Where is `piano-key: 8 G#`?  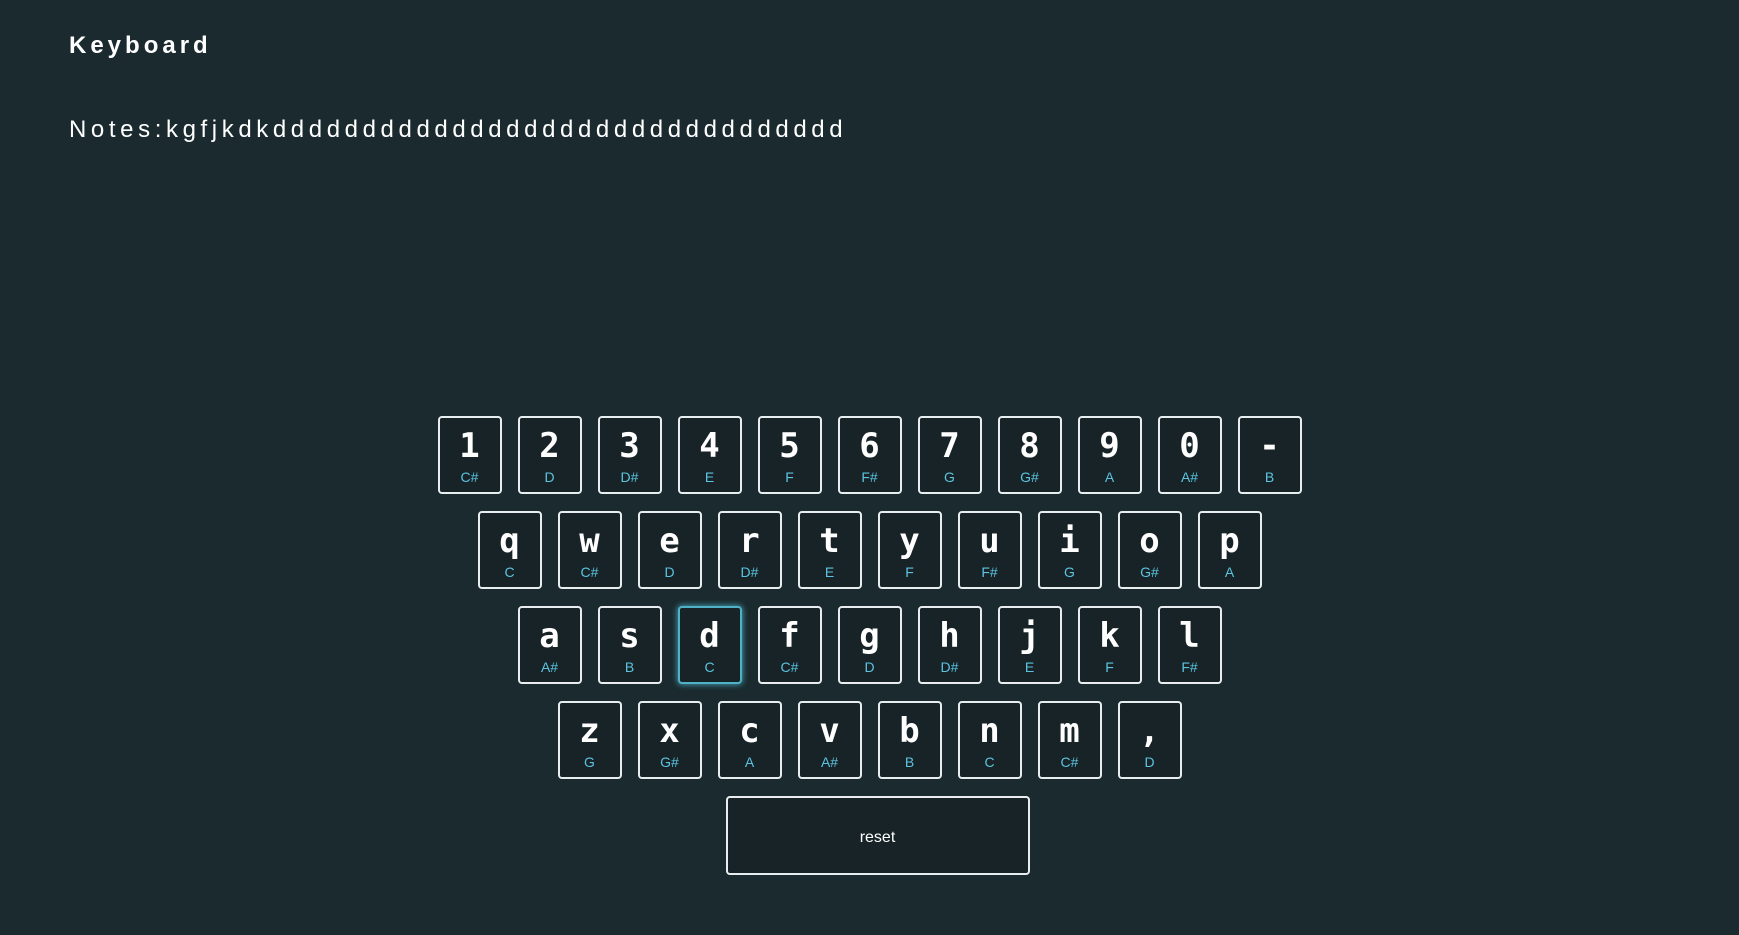
piano-key: 8 G# is located at coordinates (1029, 455).